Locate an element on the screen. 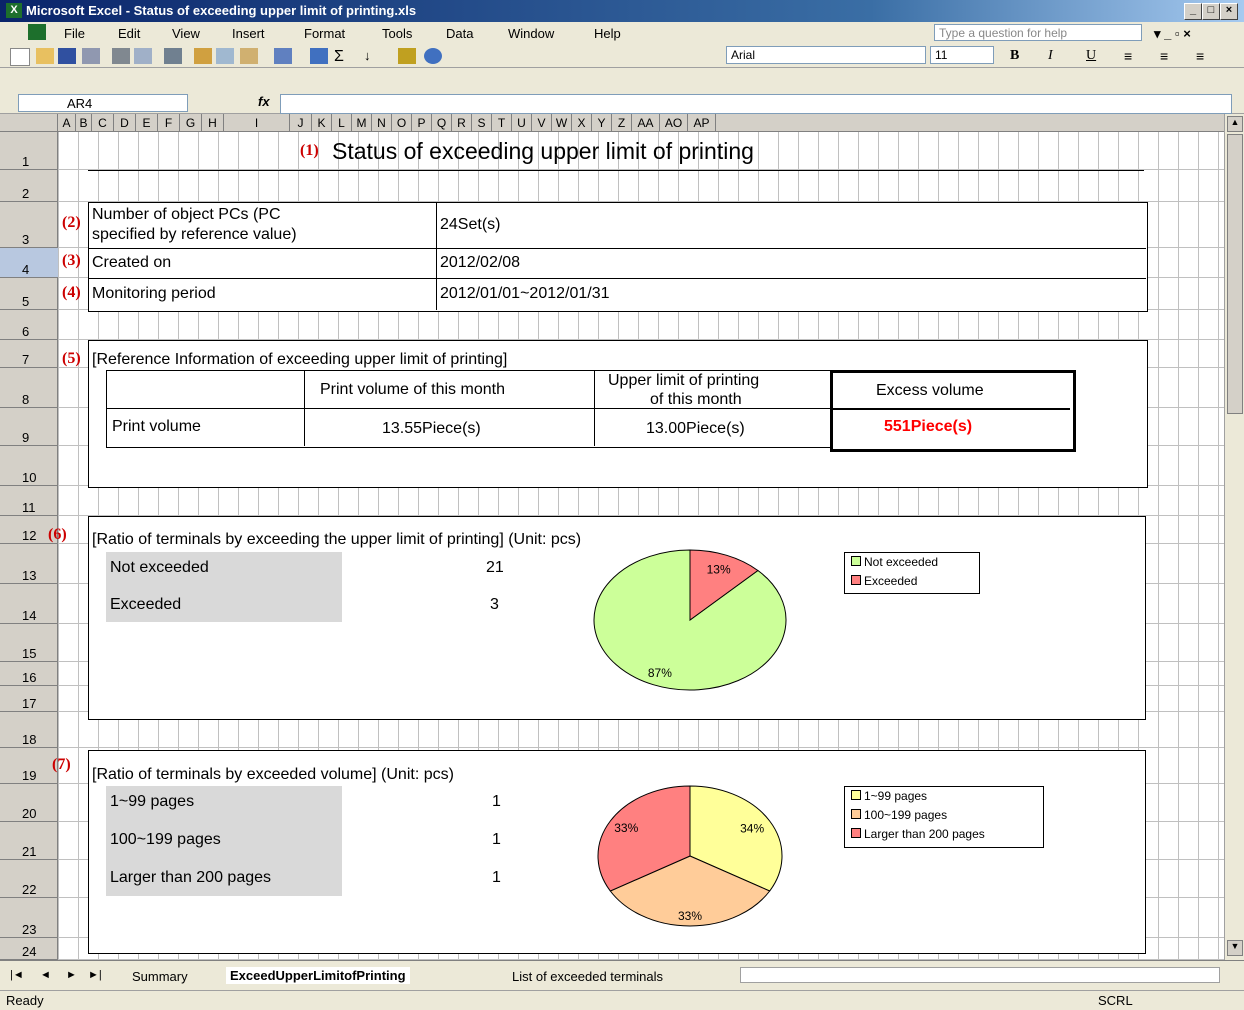 This screenshot has width=1244, height=1010. column-header-u: U is located at coordinates (522, 123).